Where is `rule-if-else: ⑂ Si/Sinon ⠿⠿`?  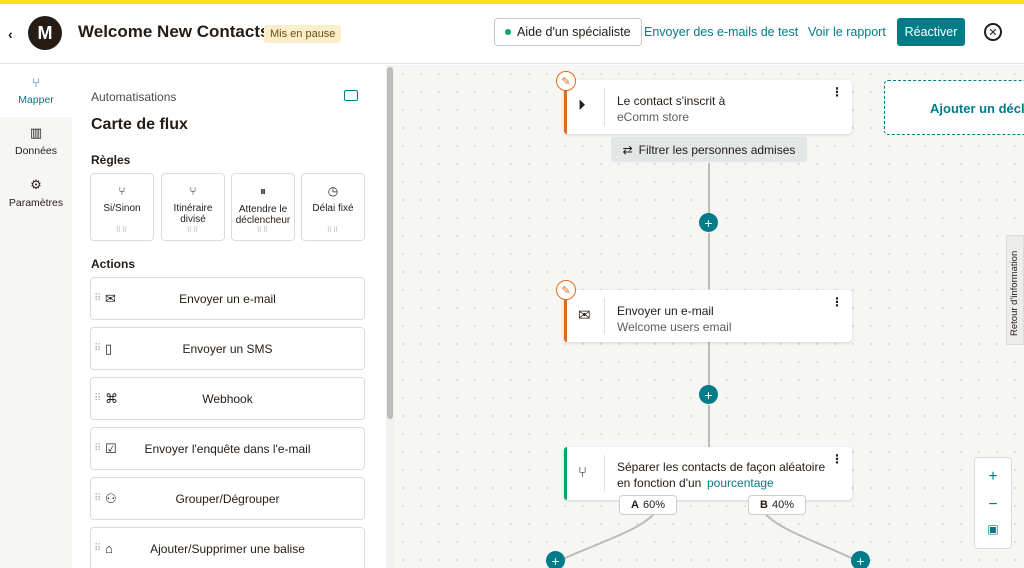
rule-if-else: ⑂ Si/Sinon ⠿⠿ is located at coordinates (122, 207).